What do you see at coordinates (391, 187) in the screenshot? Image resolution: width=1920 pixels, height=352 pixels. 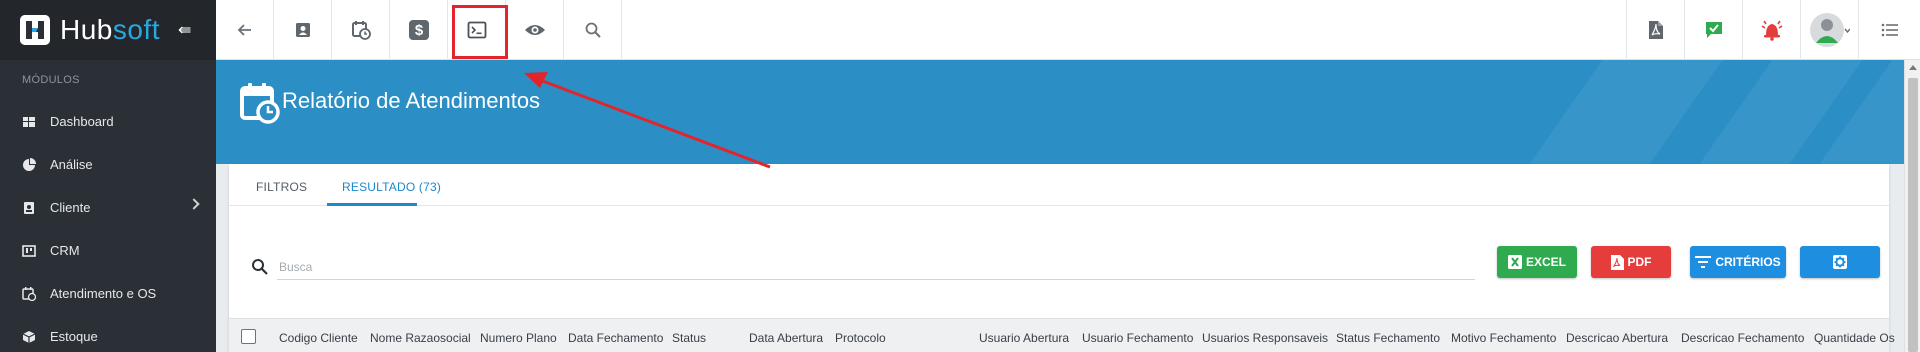 I see `tab-resultado: RESULTADO (73)` at bounding box center [391, 187].